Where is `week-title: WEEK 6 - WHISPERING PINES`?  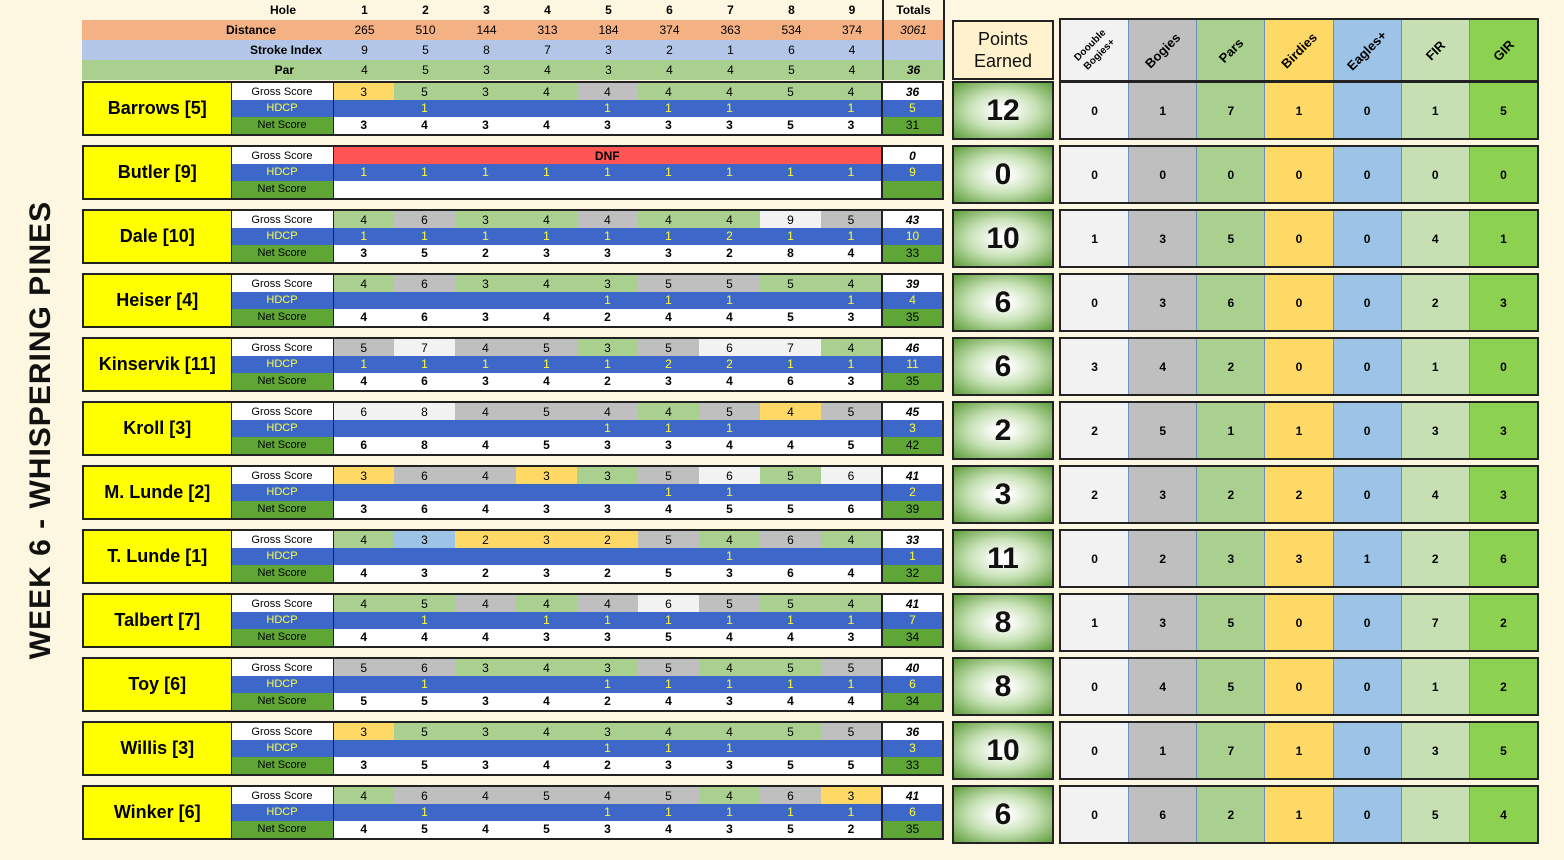
week-title: WEEK 6 - WHISPERING PINES is located at coordinates (41, 430).